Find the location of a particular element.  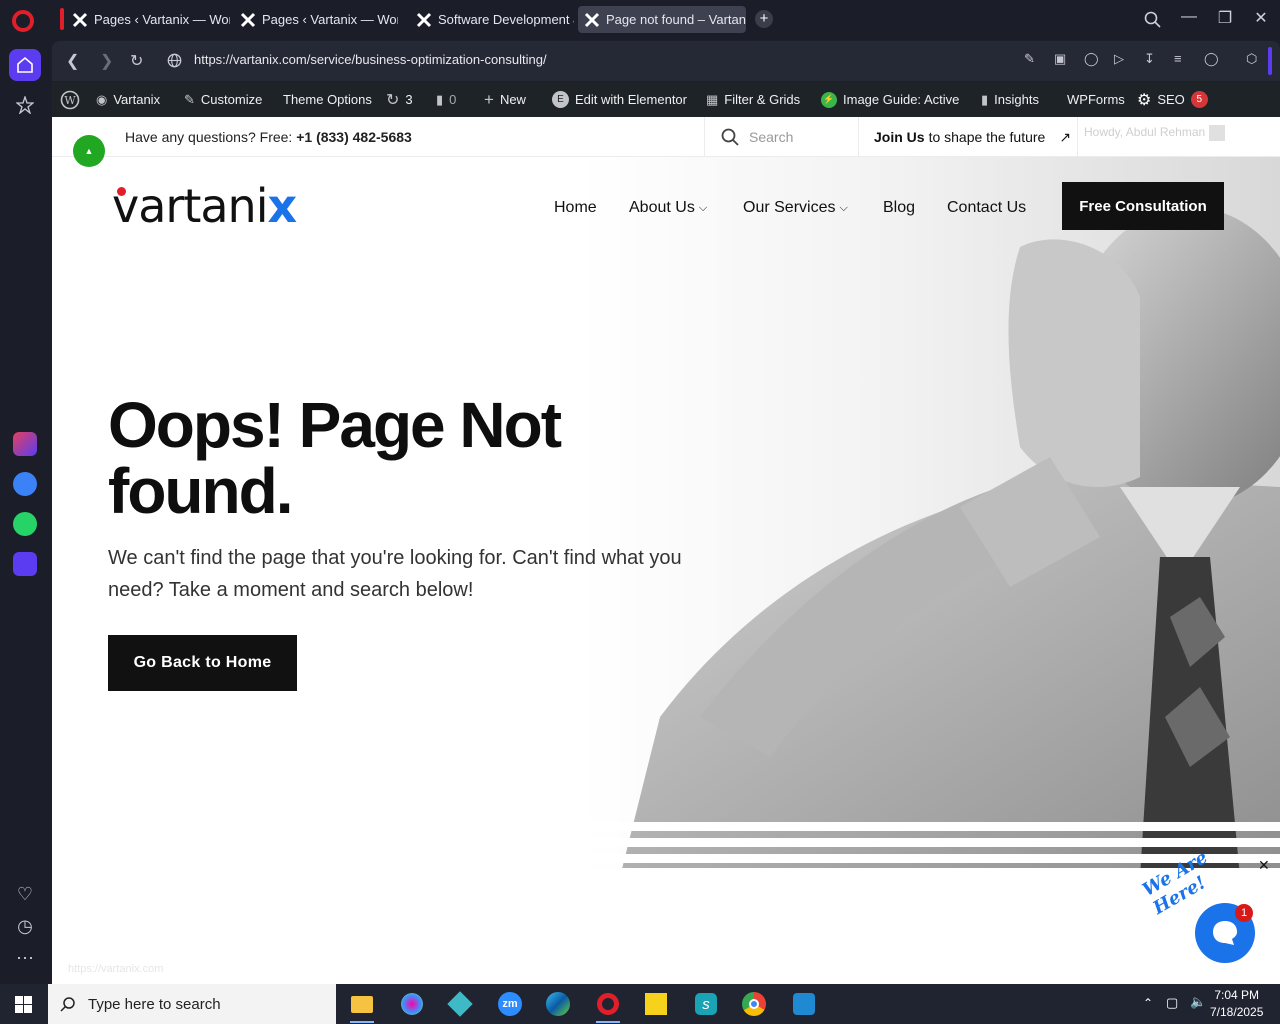

dashboard-icon: ◉ is located at coordinates (102, 99).